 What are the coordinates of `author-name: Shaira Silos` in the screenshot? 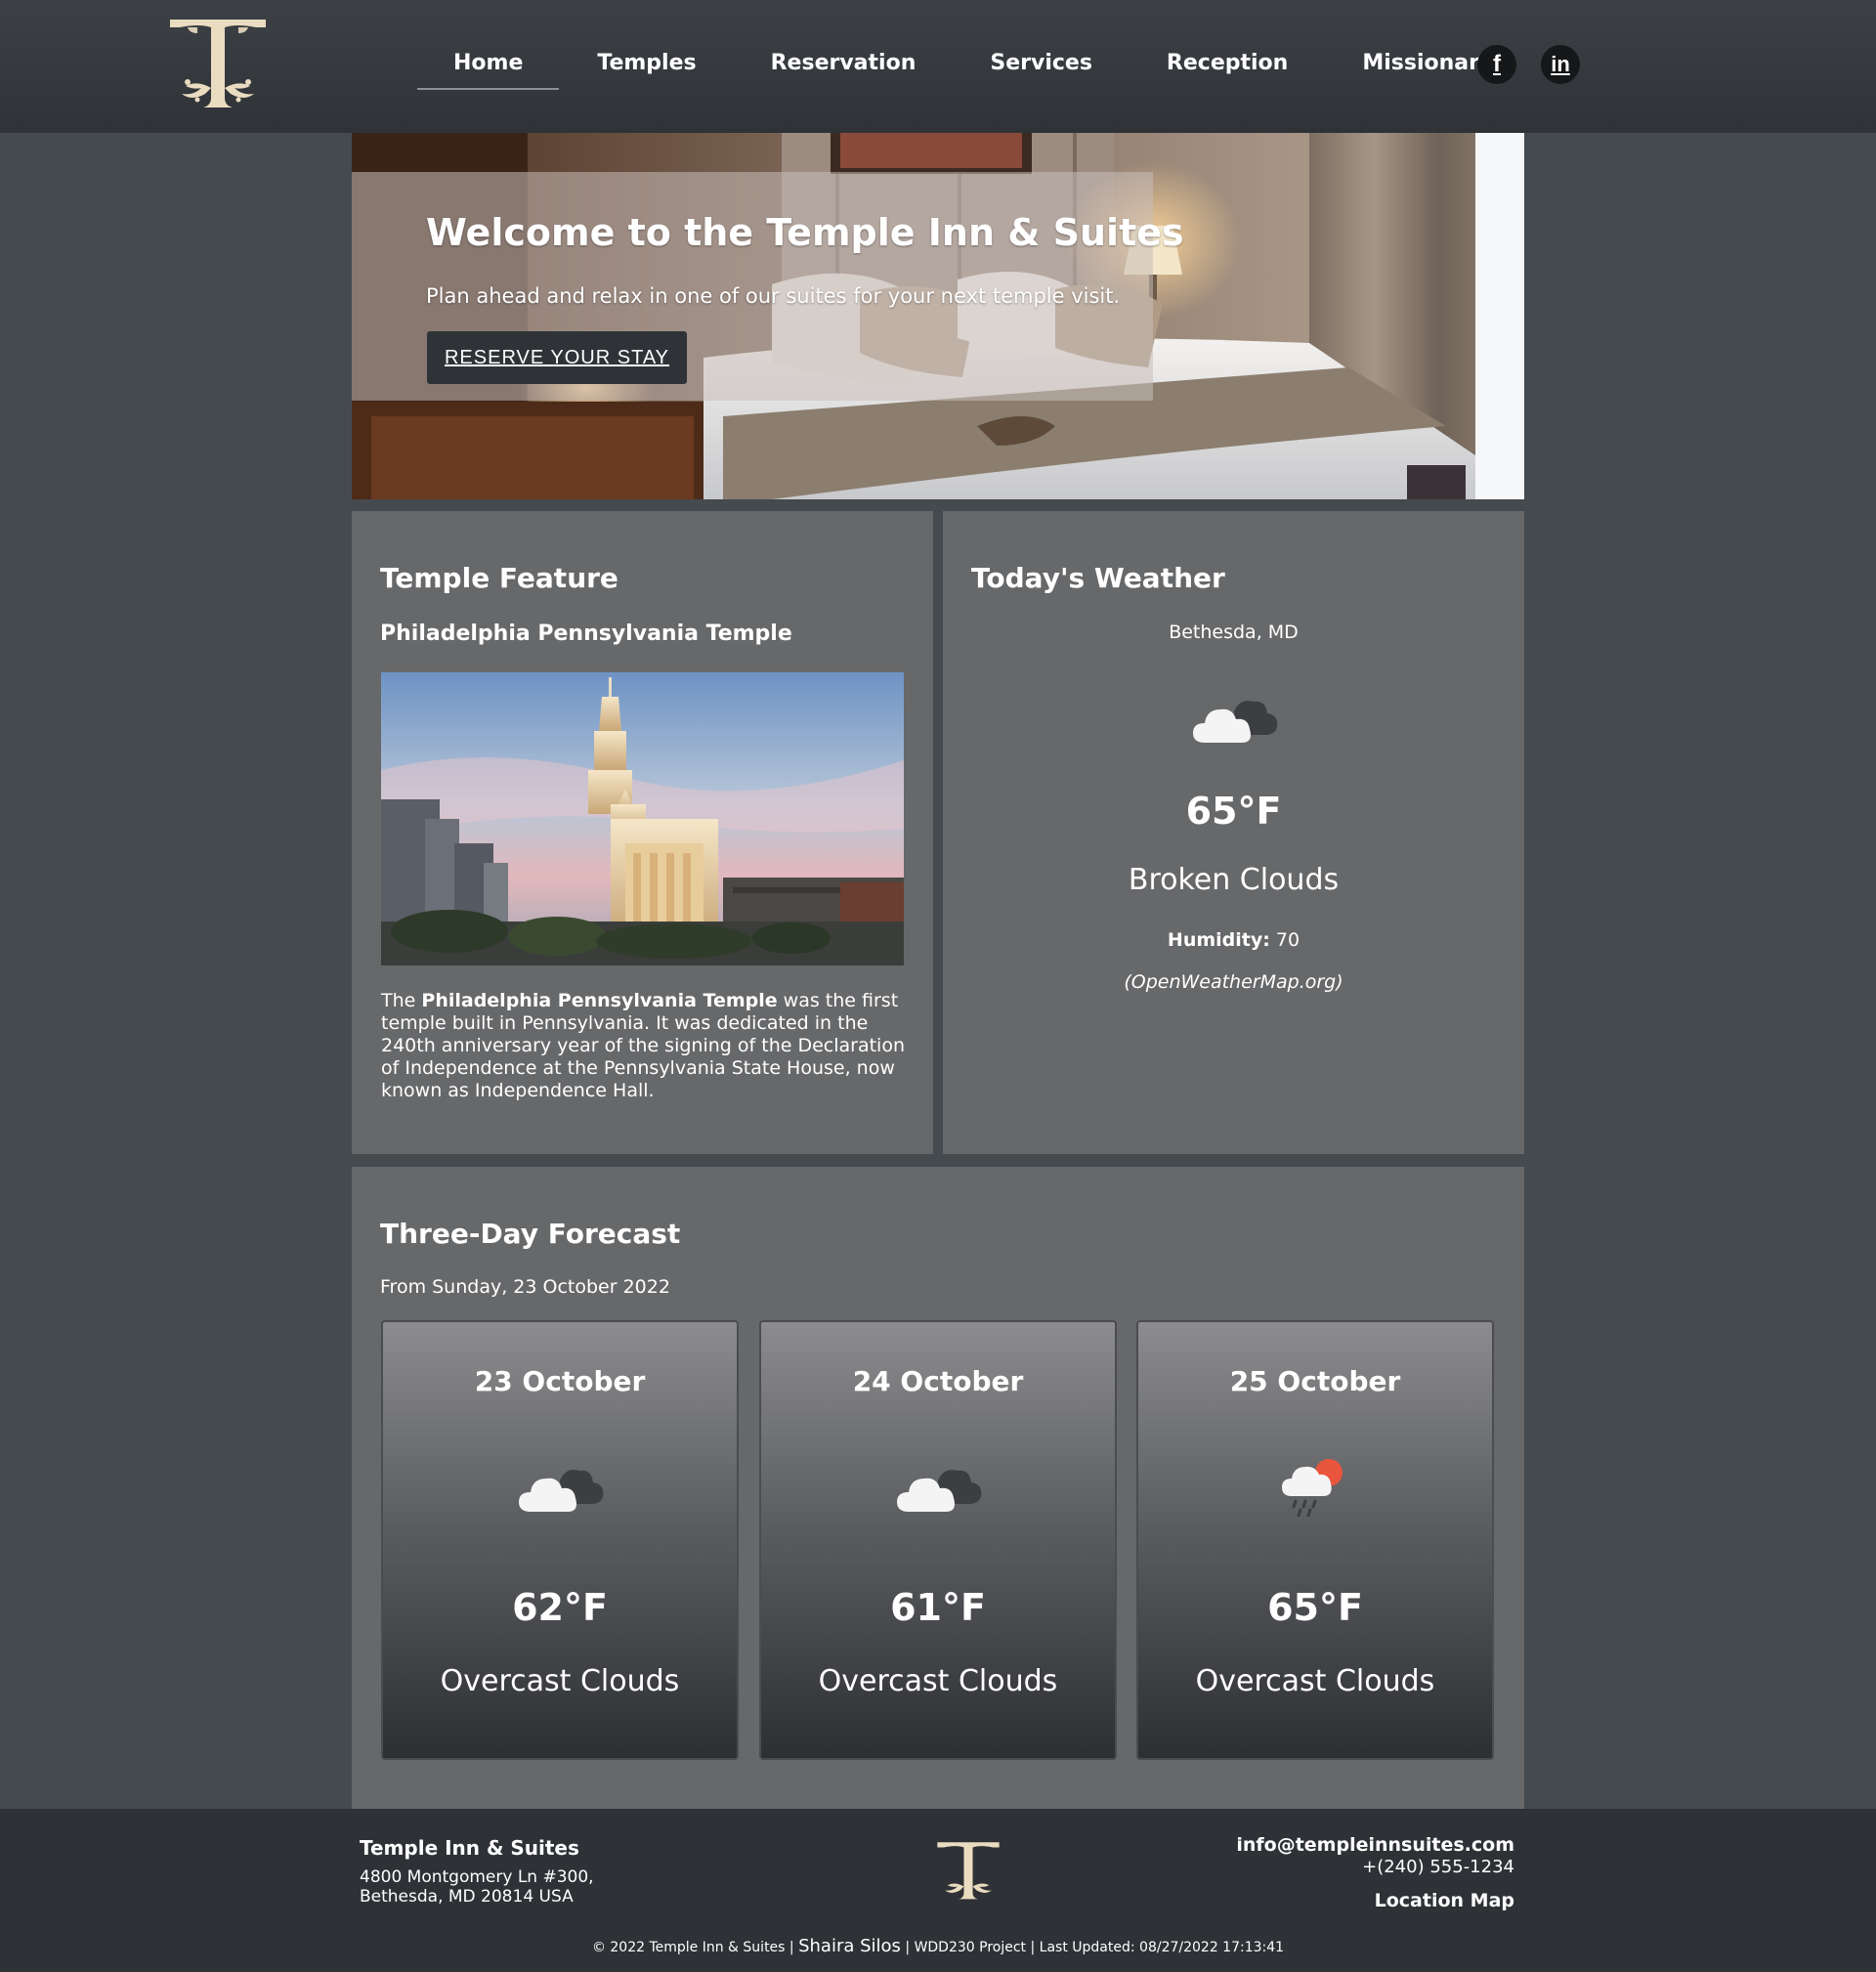 It's located at (849, 1946).